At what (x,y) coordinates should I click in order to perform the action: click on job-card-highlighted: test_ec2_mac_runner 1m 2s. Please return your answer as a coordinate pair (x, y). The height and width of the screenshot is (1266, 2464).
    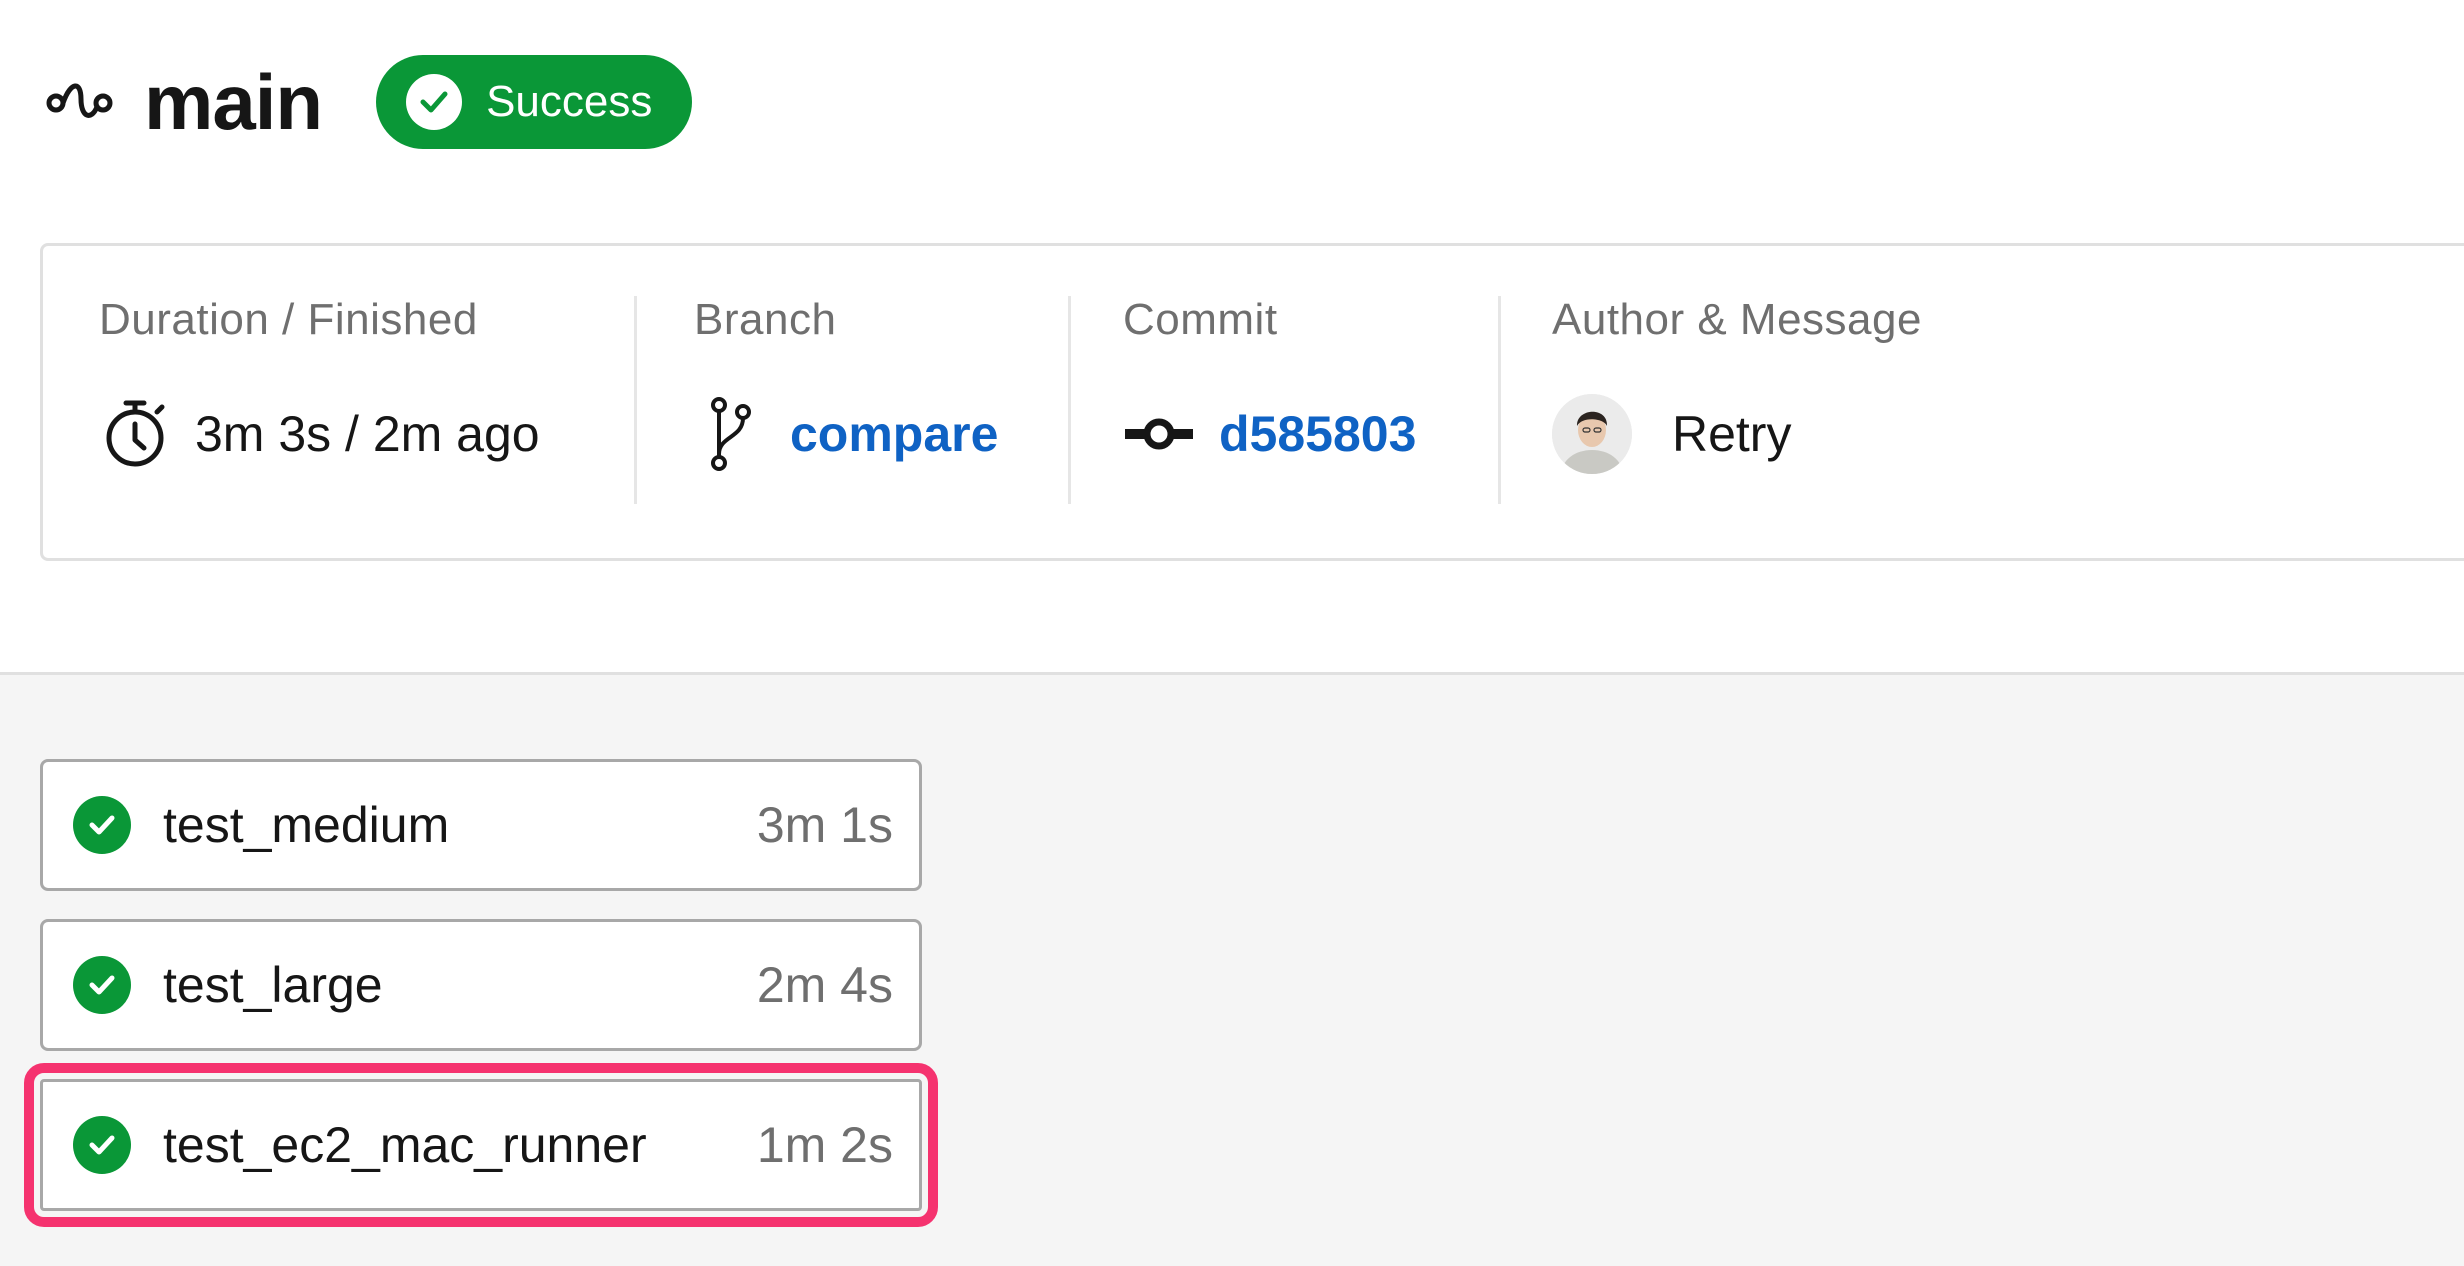
    Looking at the image, I should click on (481, 1145).